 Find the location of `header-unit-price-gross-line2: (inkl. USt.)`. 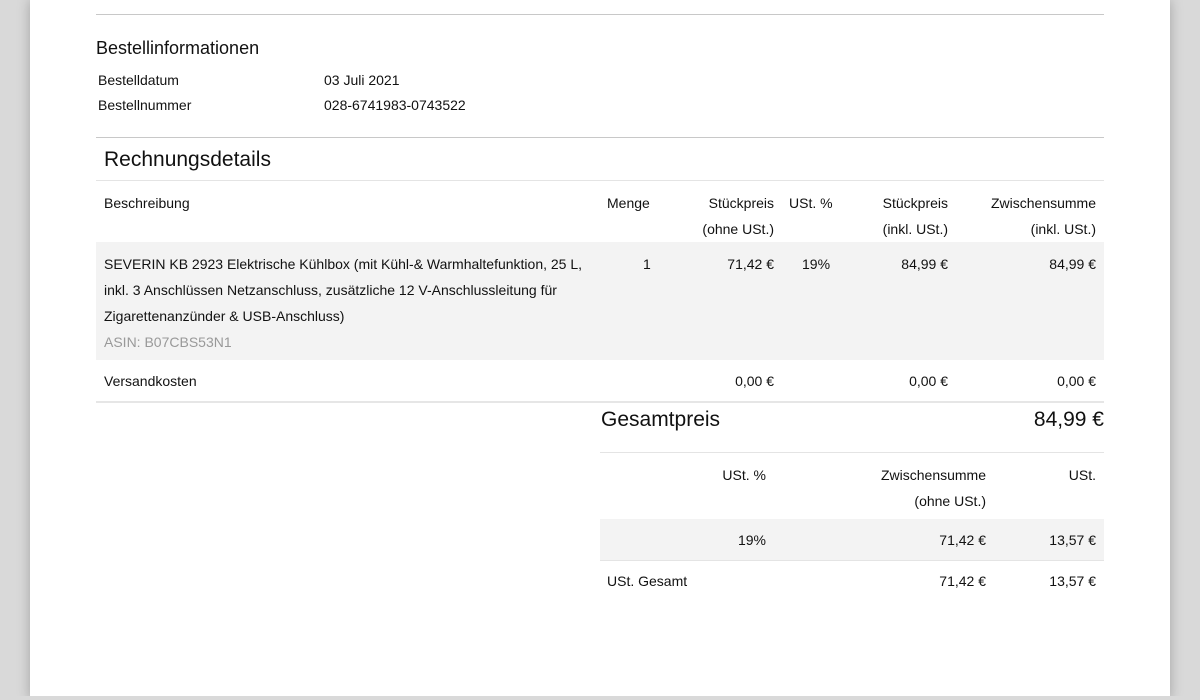

header-unit-price-gross-line2: (inkl. USt.) is located at coordinates (915, 229).